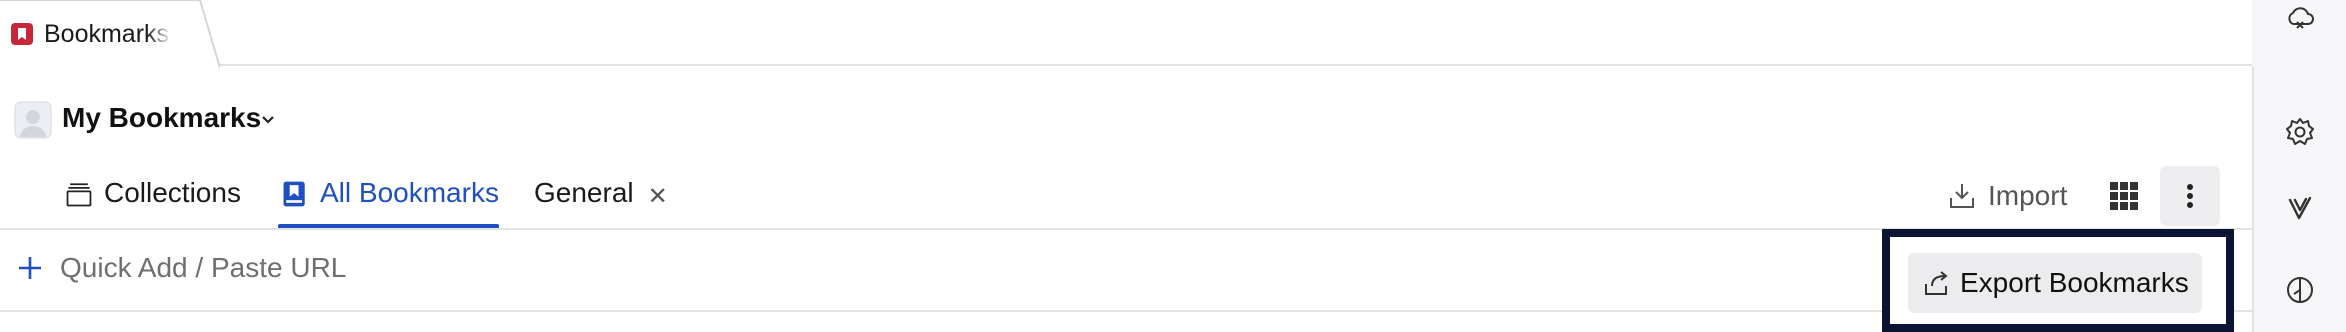 This screenshot has height=332, width=2346. What do you see at coordinates (2300, 290) in the screenshot?
I see `compass-icon` at bounding box center [2300, 290].